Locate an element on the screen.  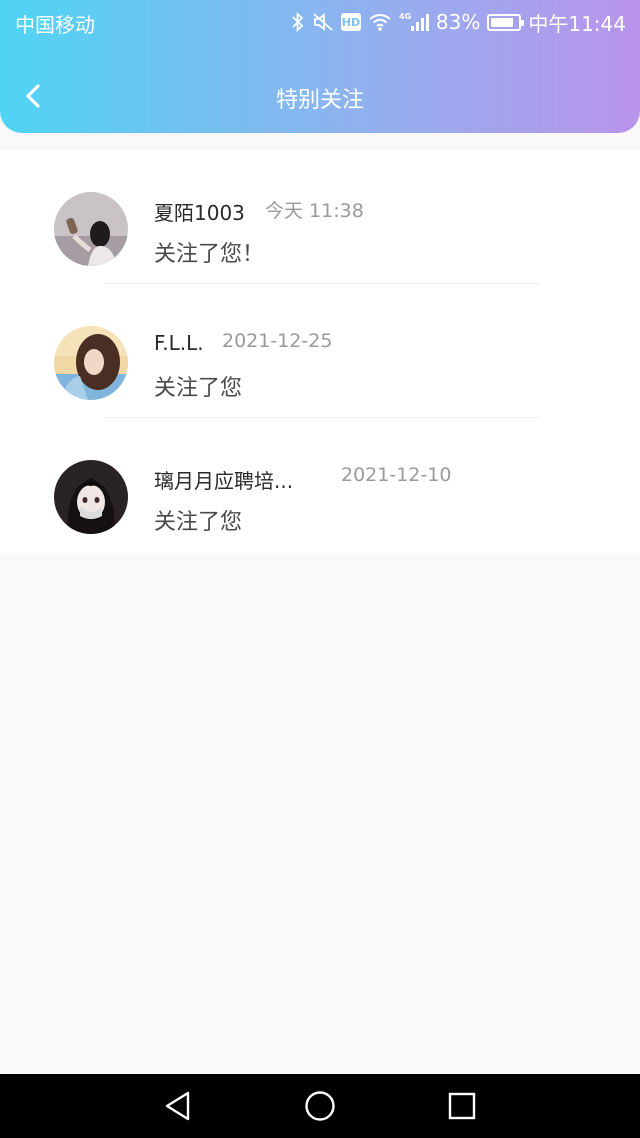
follower-name: F.L.L. is located at coordinates (179, 343).